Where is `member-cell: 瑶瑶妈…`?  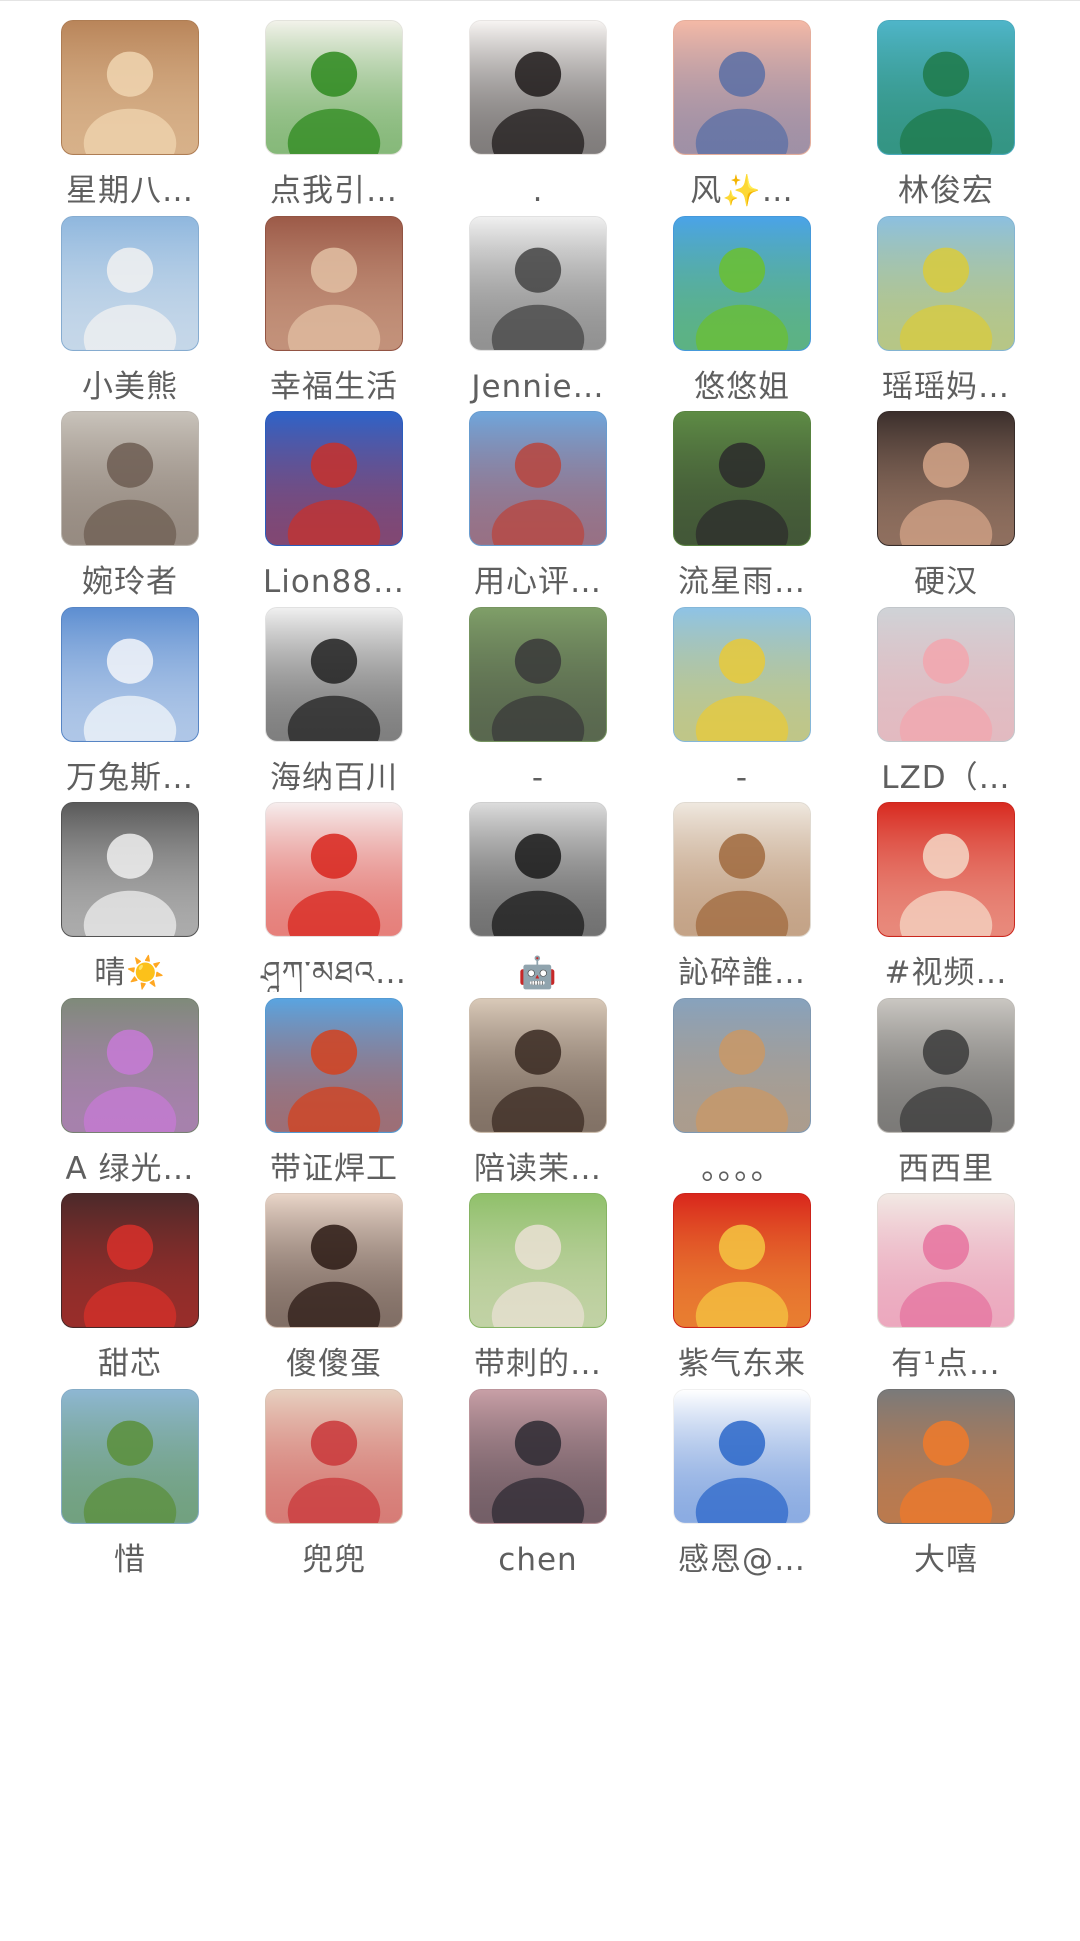 member-cell: 瑶瑶妈… is located at coordinates (946, 301).